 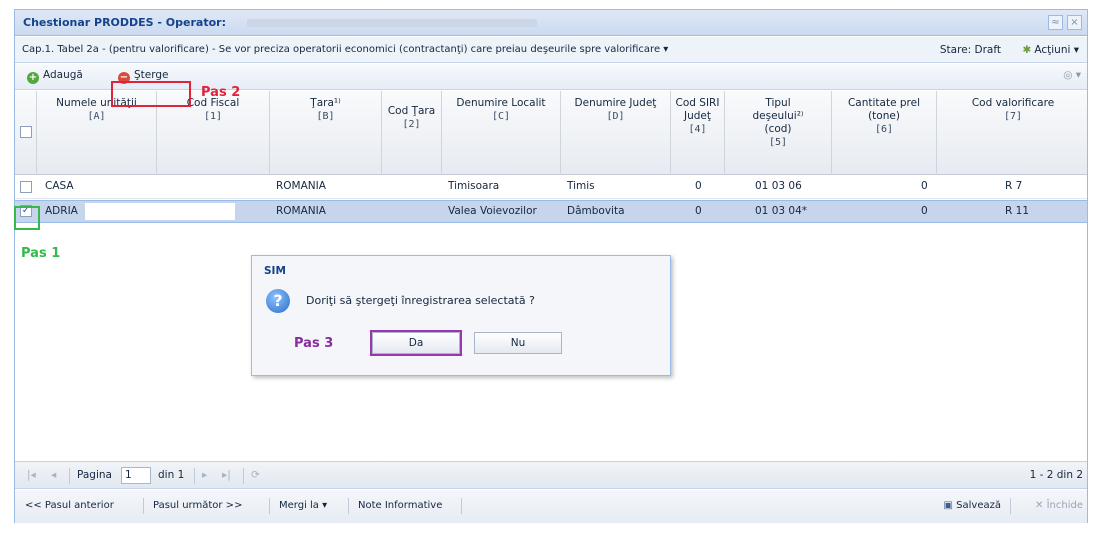 I want to click on pagination-bar: |◂ ◂ Pagina 1 din 1 ▸ ▸| ⟳ 1 - 2 din 2, so click(x=551, y=475).